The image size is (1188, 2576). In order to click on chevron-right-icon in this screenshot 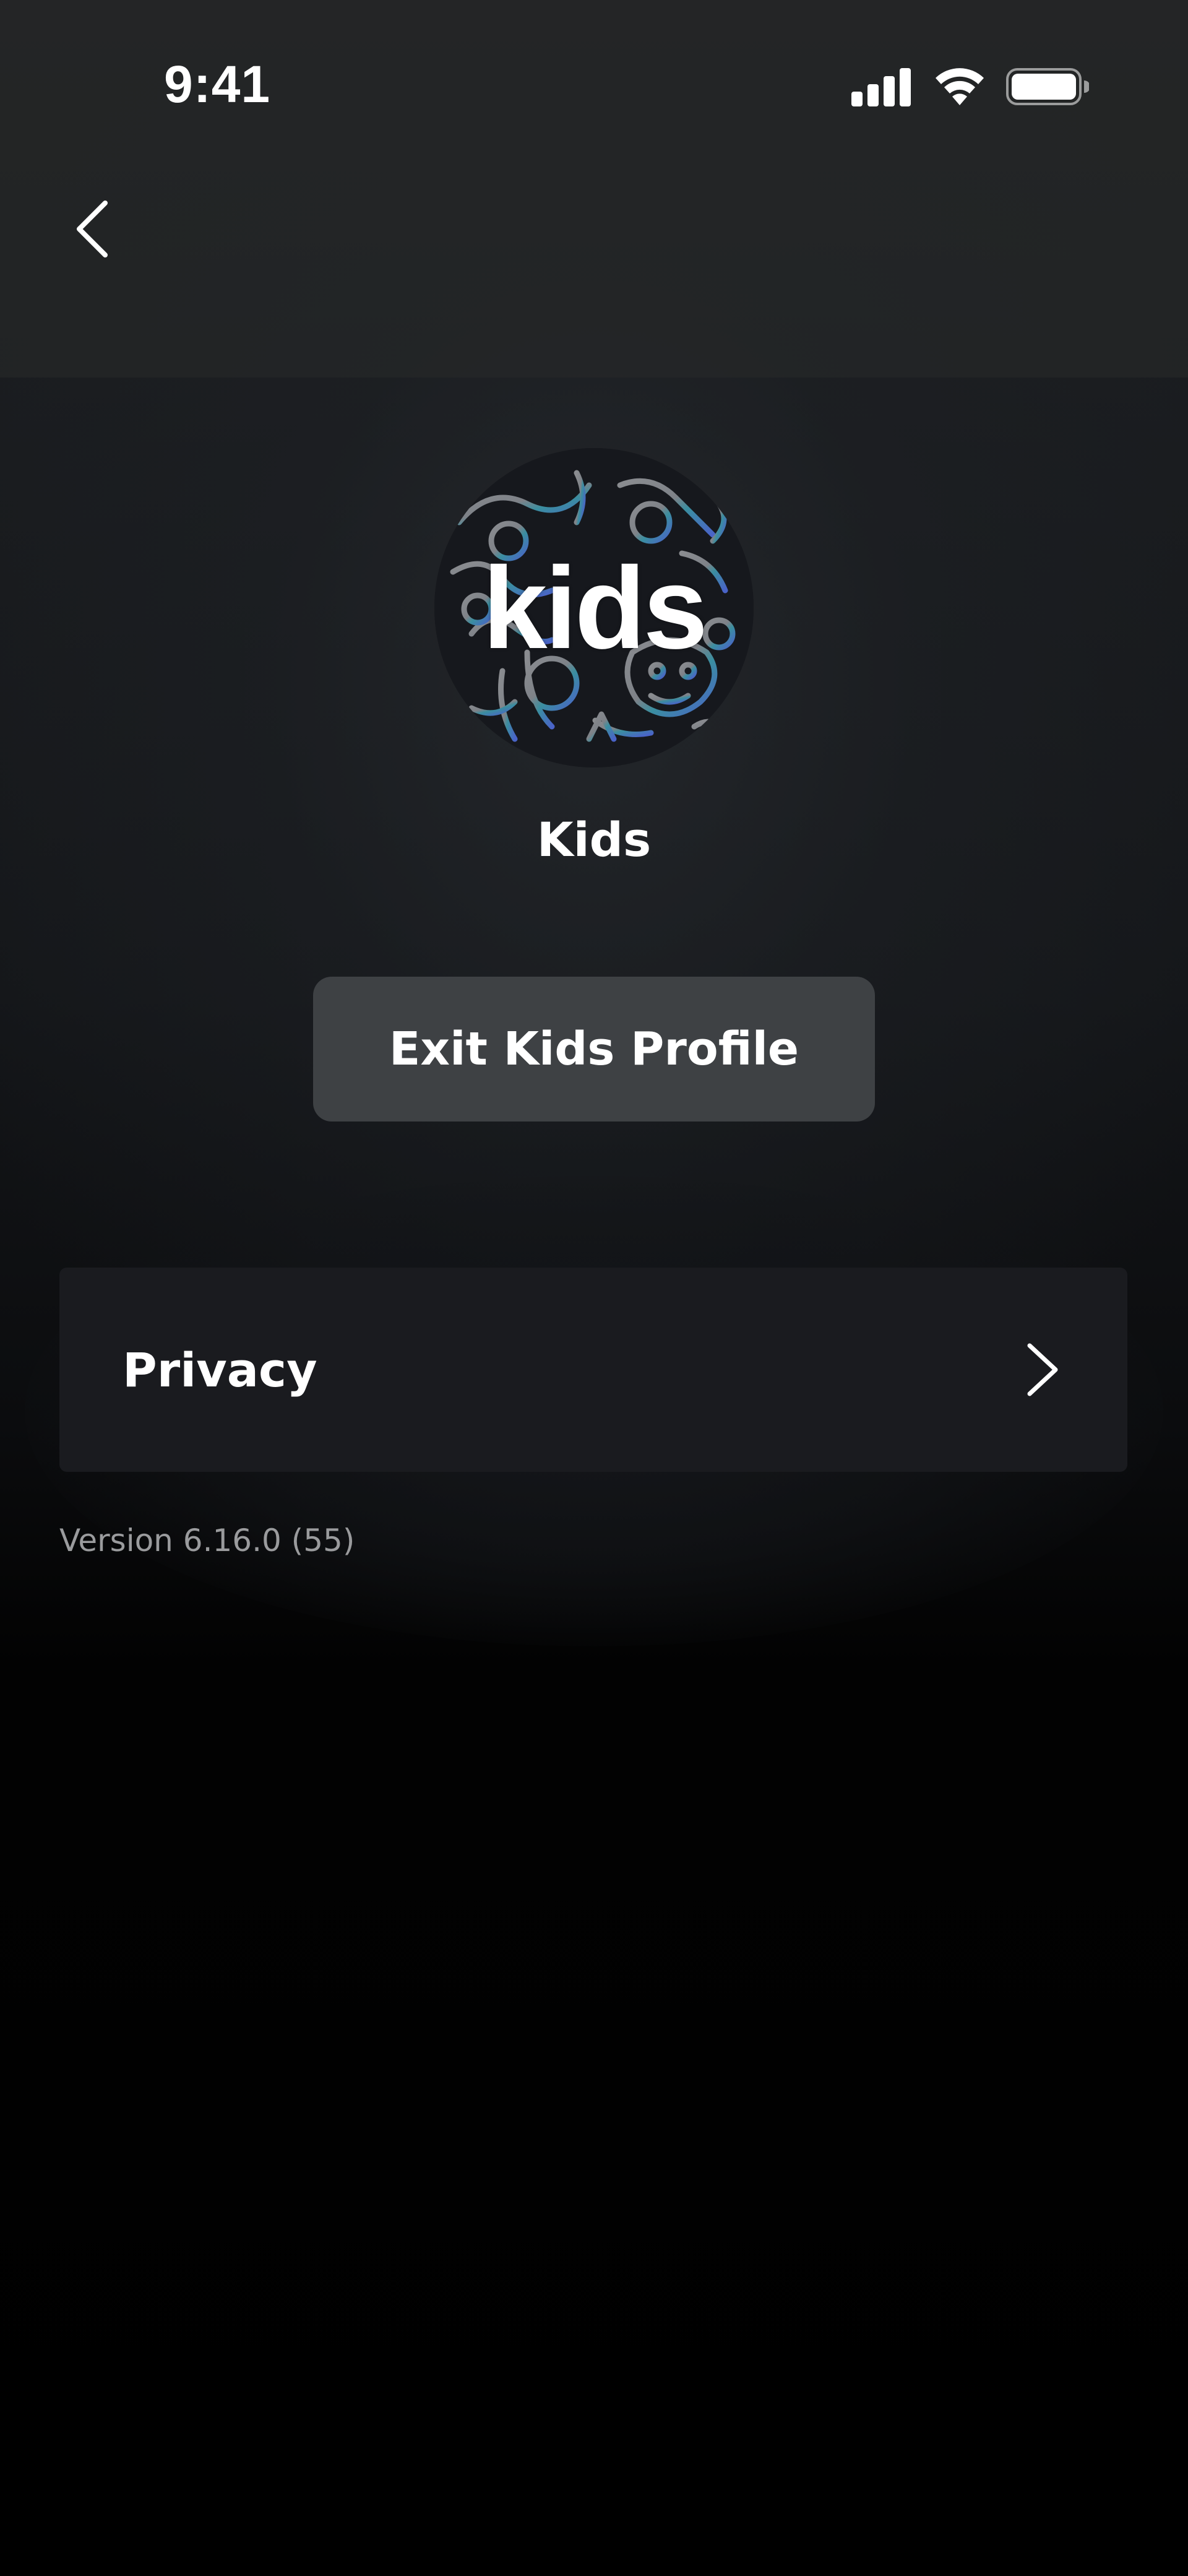, I will do `click(1042, 1369)`.